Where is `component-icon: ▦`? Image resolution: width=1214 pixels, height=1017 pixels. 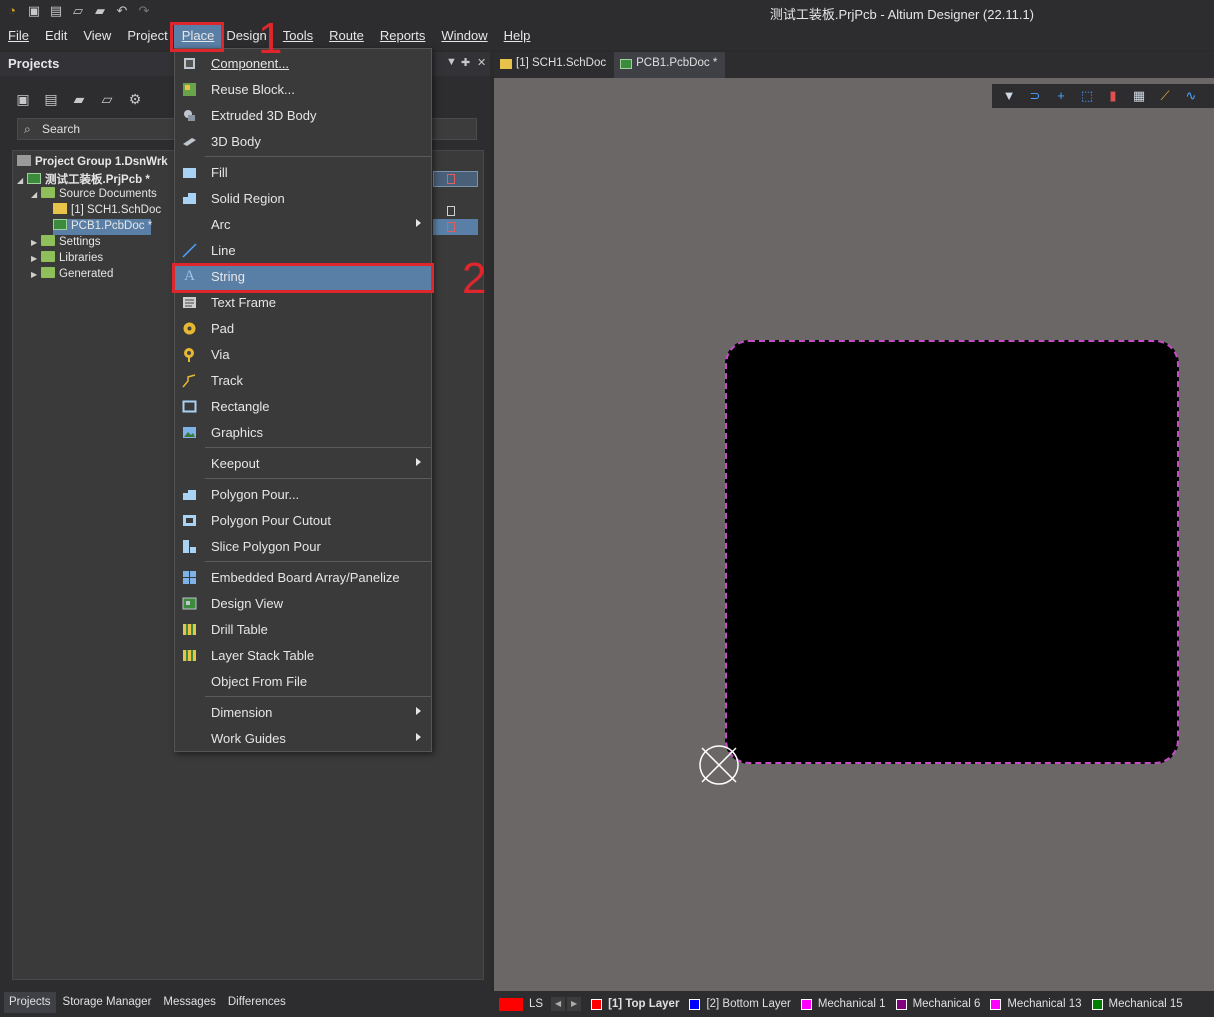 component-icon: ▦ is located at coordinates (1139, 96).